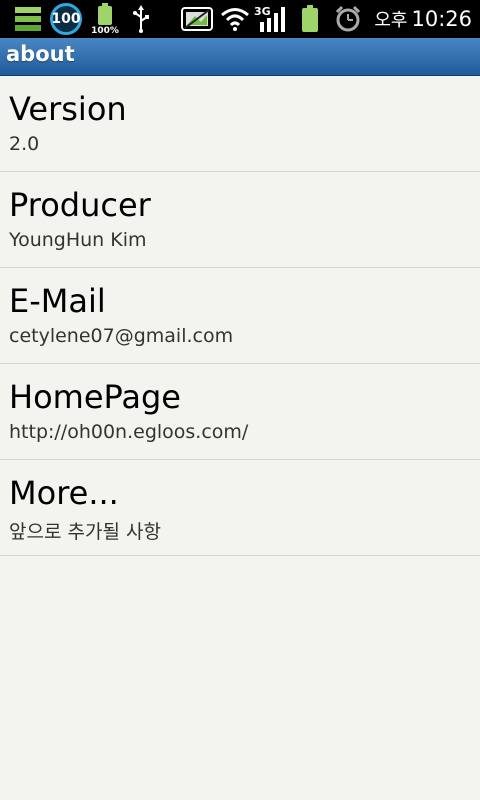 The height and width of the screenshot is (800, 480). I want to click on badge-number: 100, so click(66, 19).